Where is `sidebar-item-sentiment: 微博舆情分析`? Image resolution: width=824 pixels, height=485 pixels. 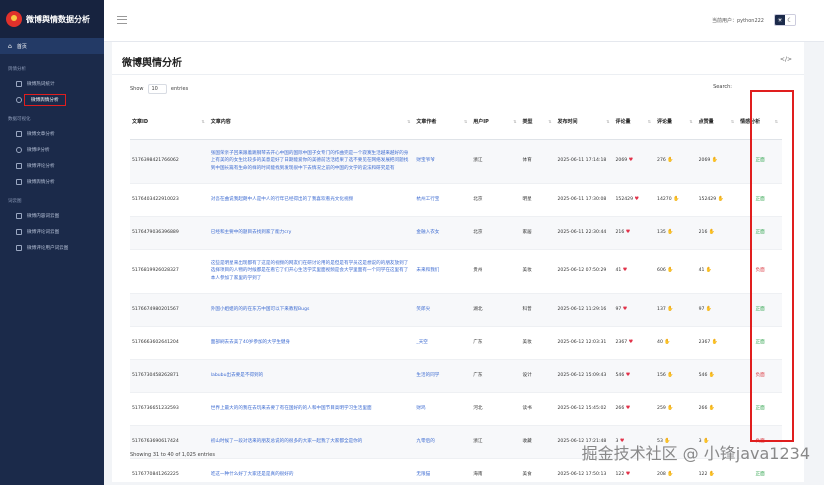
sidebar-item-sentiment: 微博舆情分析 is located at coordinates (52, 100).